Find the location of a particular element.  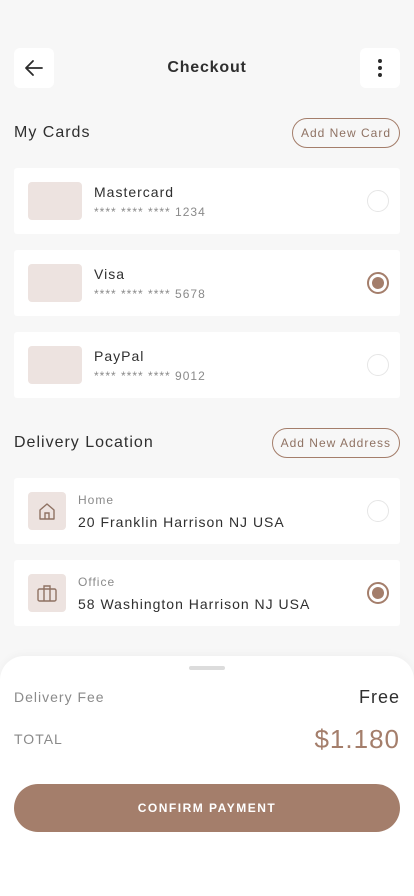

card-name: Mastercard is located at coordinates (134, 191).